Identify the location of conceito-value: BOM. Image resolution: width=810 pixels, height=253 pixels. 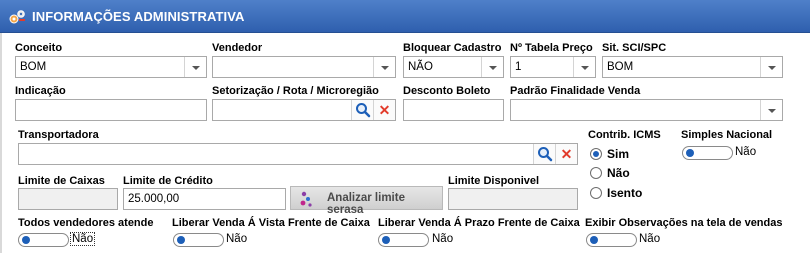
(33, 67).